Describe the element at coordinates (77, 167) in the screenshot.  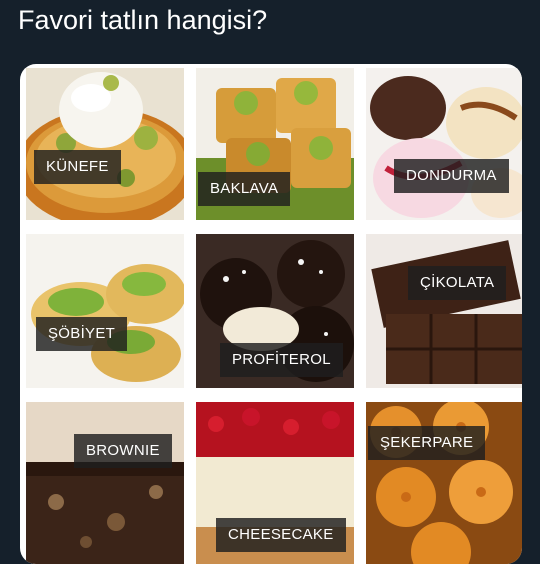
I see `label-kunefe: KÜNEFE` at that location.